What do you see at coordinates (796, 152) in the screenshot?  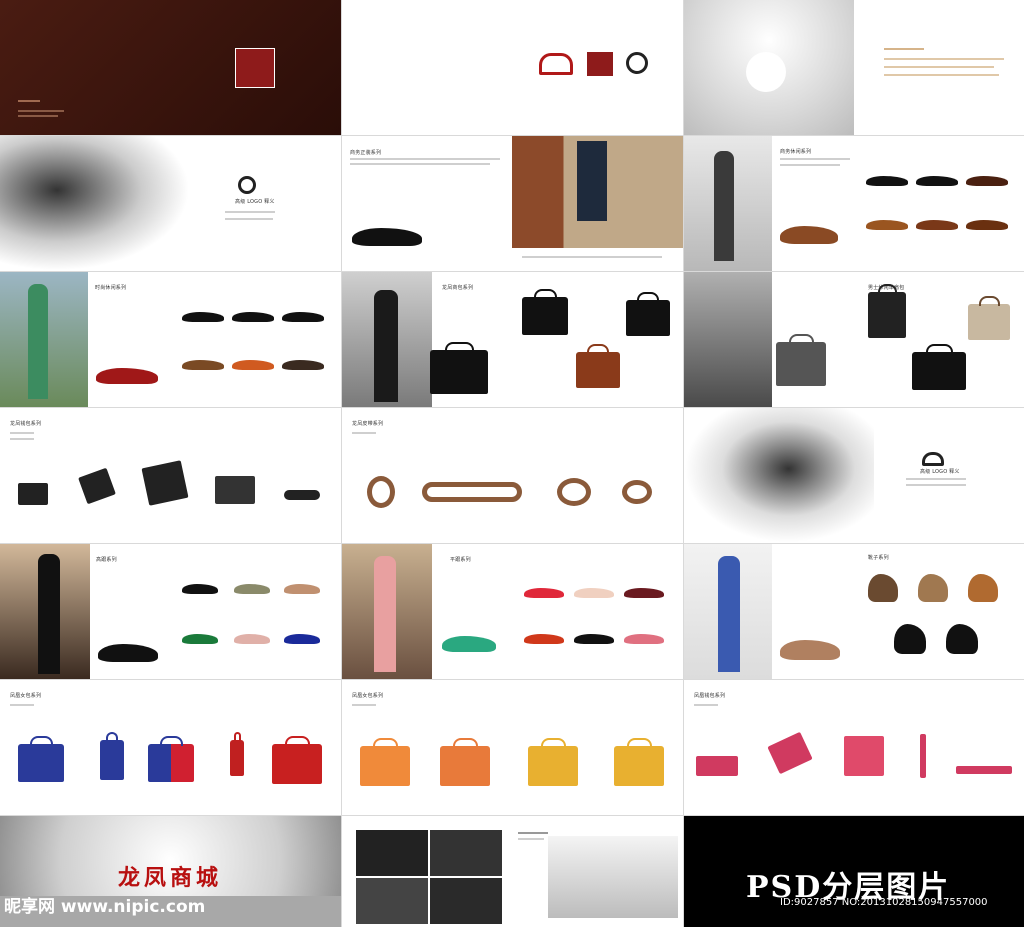 I see `page-heading: 商务休闲系列` at bounding box center [796, 152].